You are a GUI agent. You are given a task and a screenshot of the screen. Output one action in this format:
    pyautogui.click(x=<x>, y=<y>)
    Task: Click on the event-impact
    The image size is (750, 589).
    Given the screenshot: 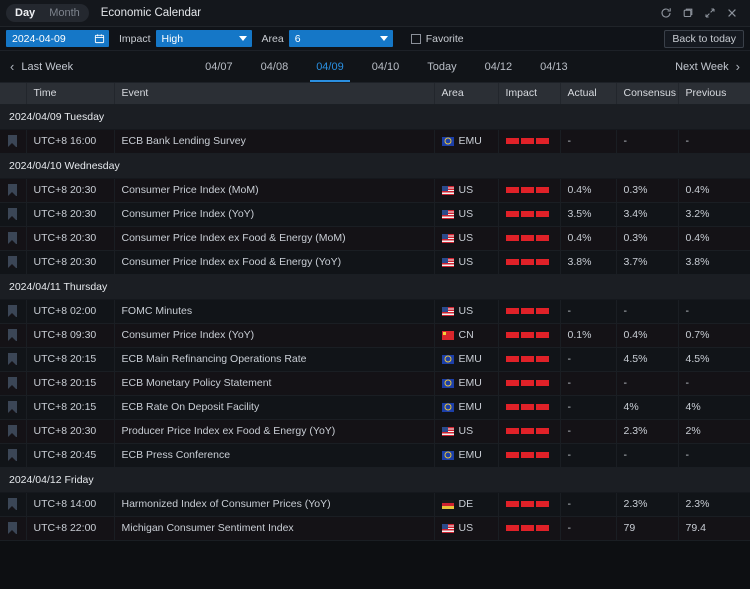 What is the action you would take?
    pyautogui.click(x=529, y=431)
    